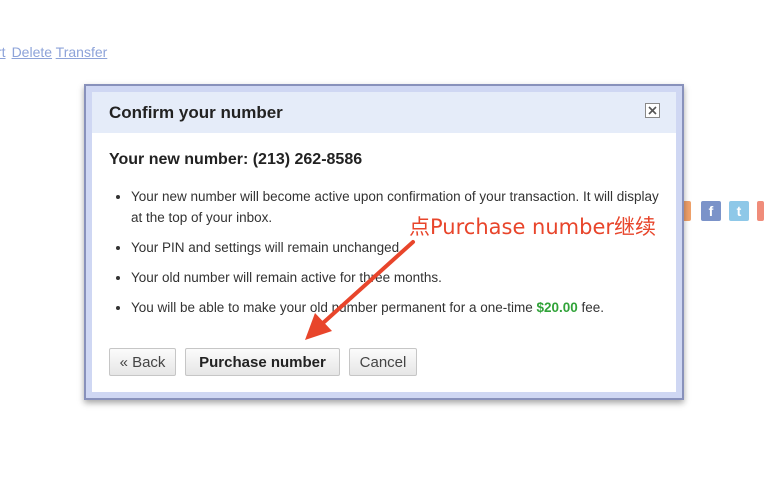  I want to click on delete-link: Delete, so click(32, 52).